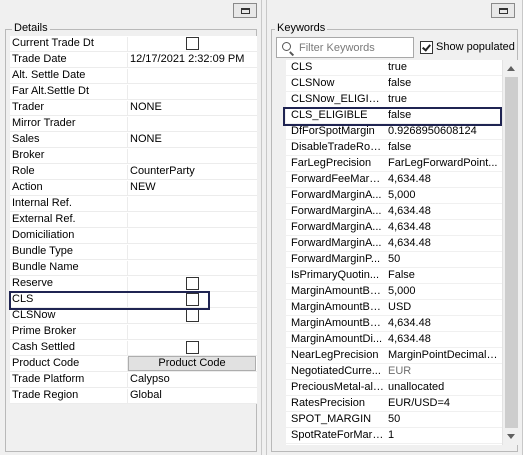 The width and height of the screenshot is (523, 455). I want to click on keyword-row: CLSNow false, so click(394, 84).